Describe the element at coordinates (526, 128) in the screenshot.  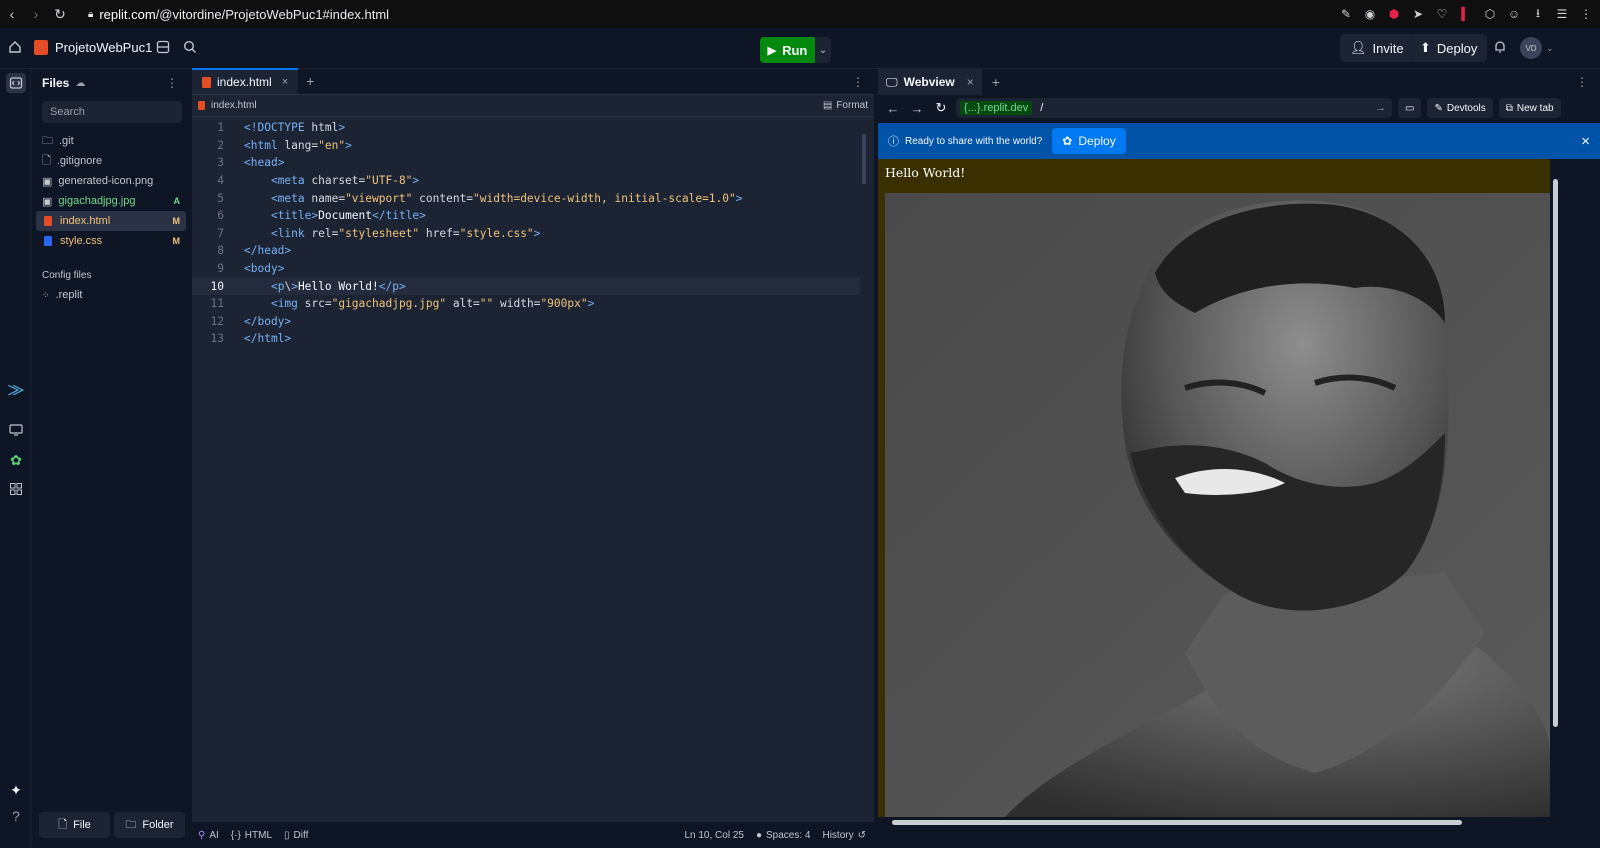
I see `code-line: 1 <!DOCTYPE html>` at that location.